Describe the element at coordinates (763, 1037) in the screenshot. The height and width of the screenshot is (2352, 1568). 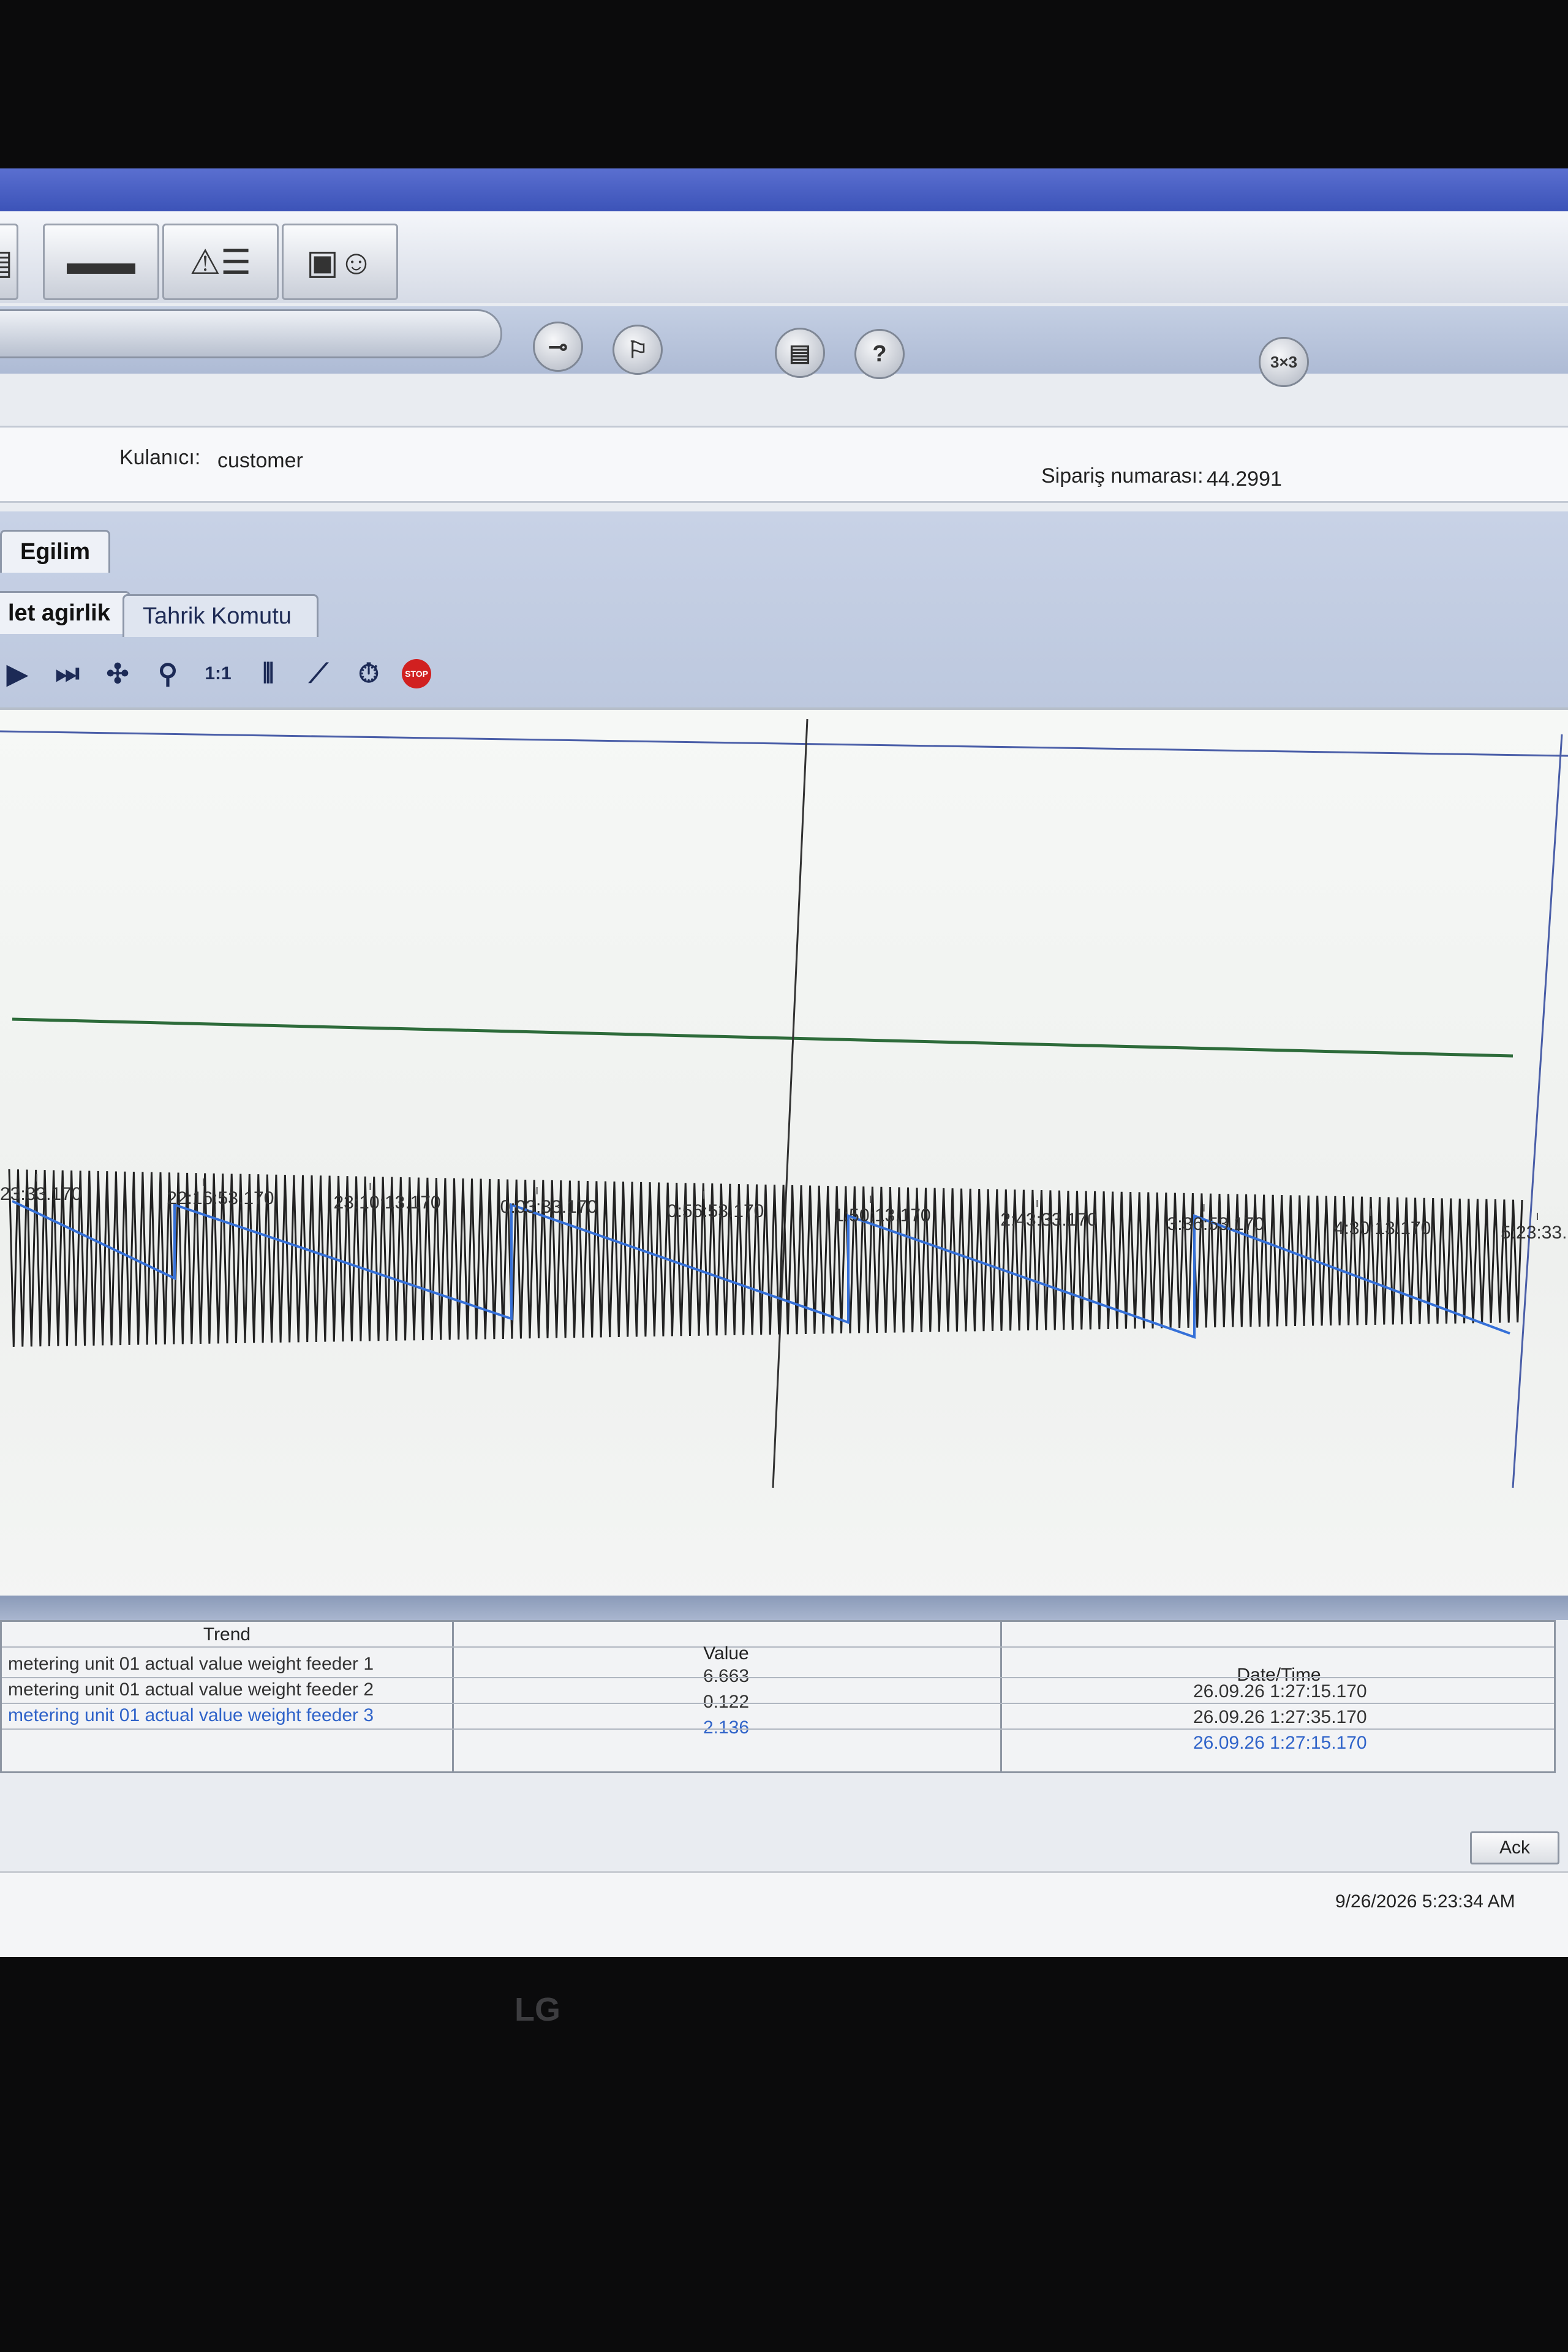
I see `plot-x-axis` at that location.